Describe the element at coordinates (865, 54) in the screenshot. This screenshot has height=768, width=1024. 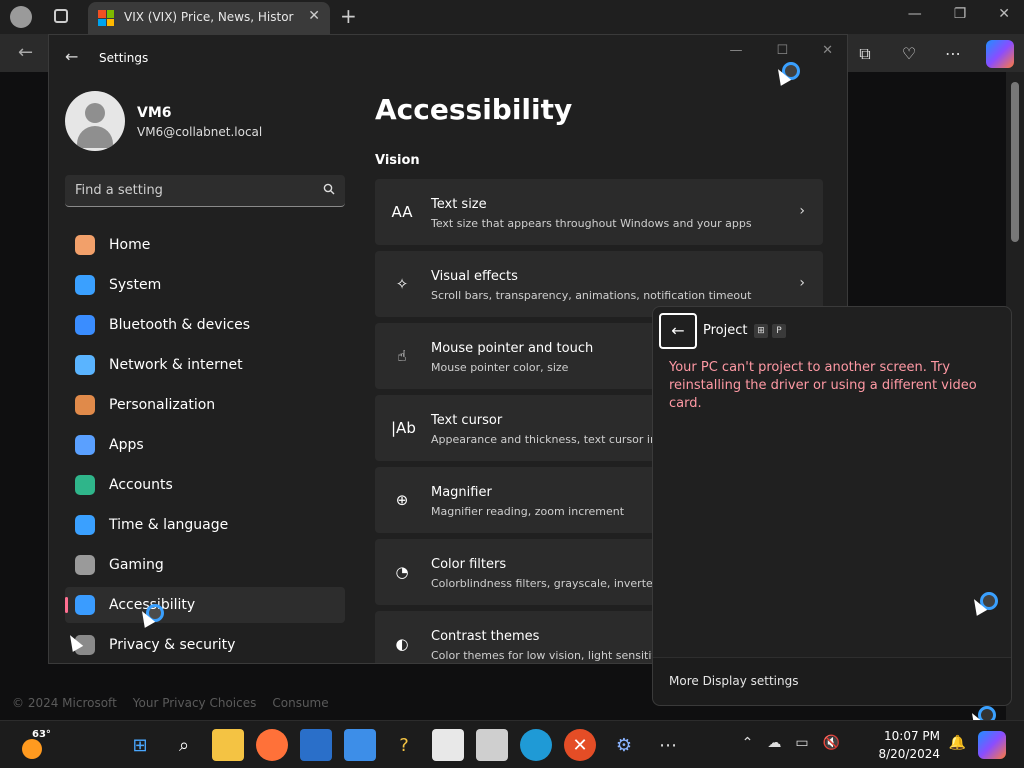
I see `collections-icon: ⧉` at that location.